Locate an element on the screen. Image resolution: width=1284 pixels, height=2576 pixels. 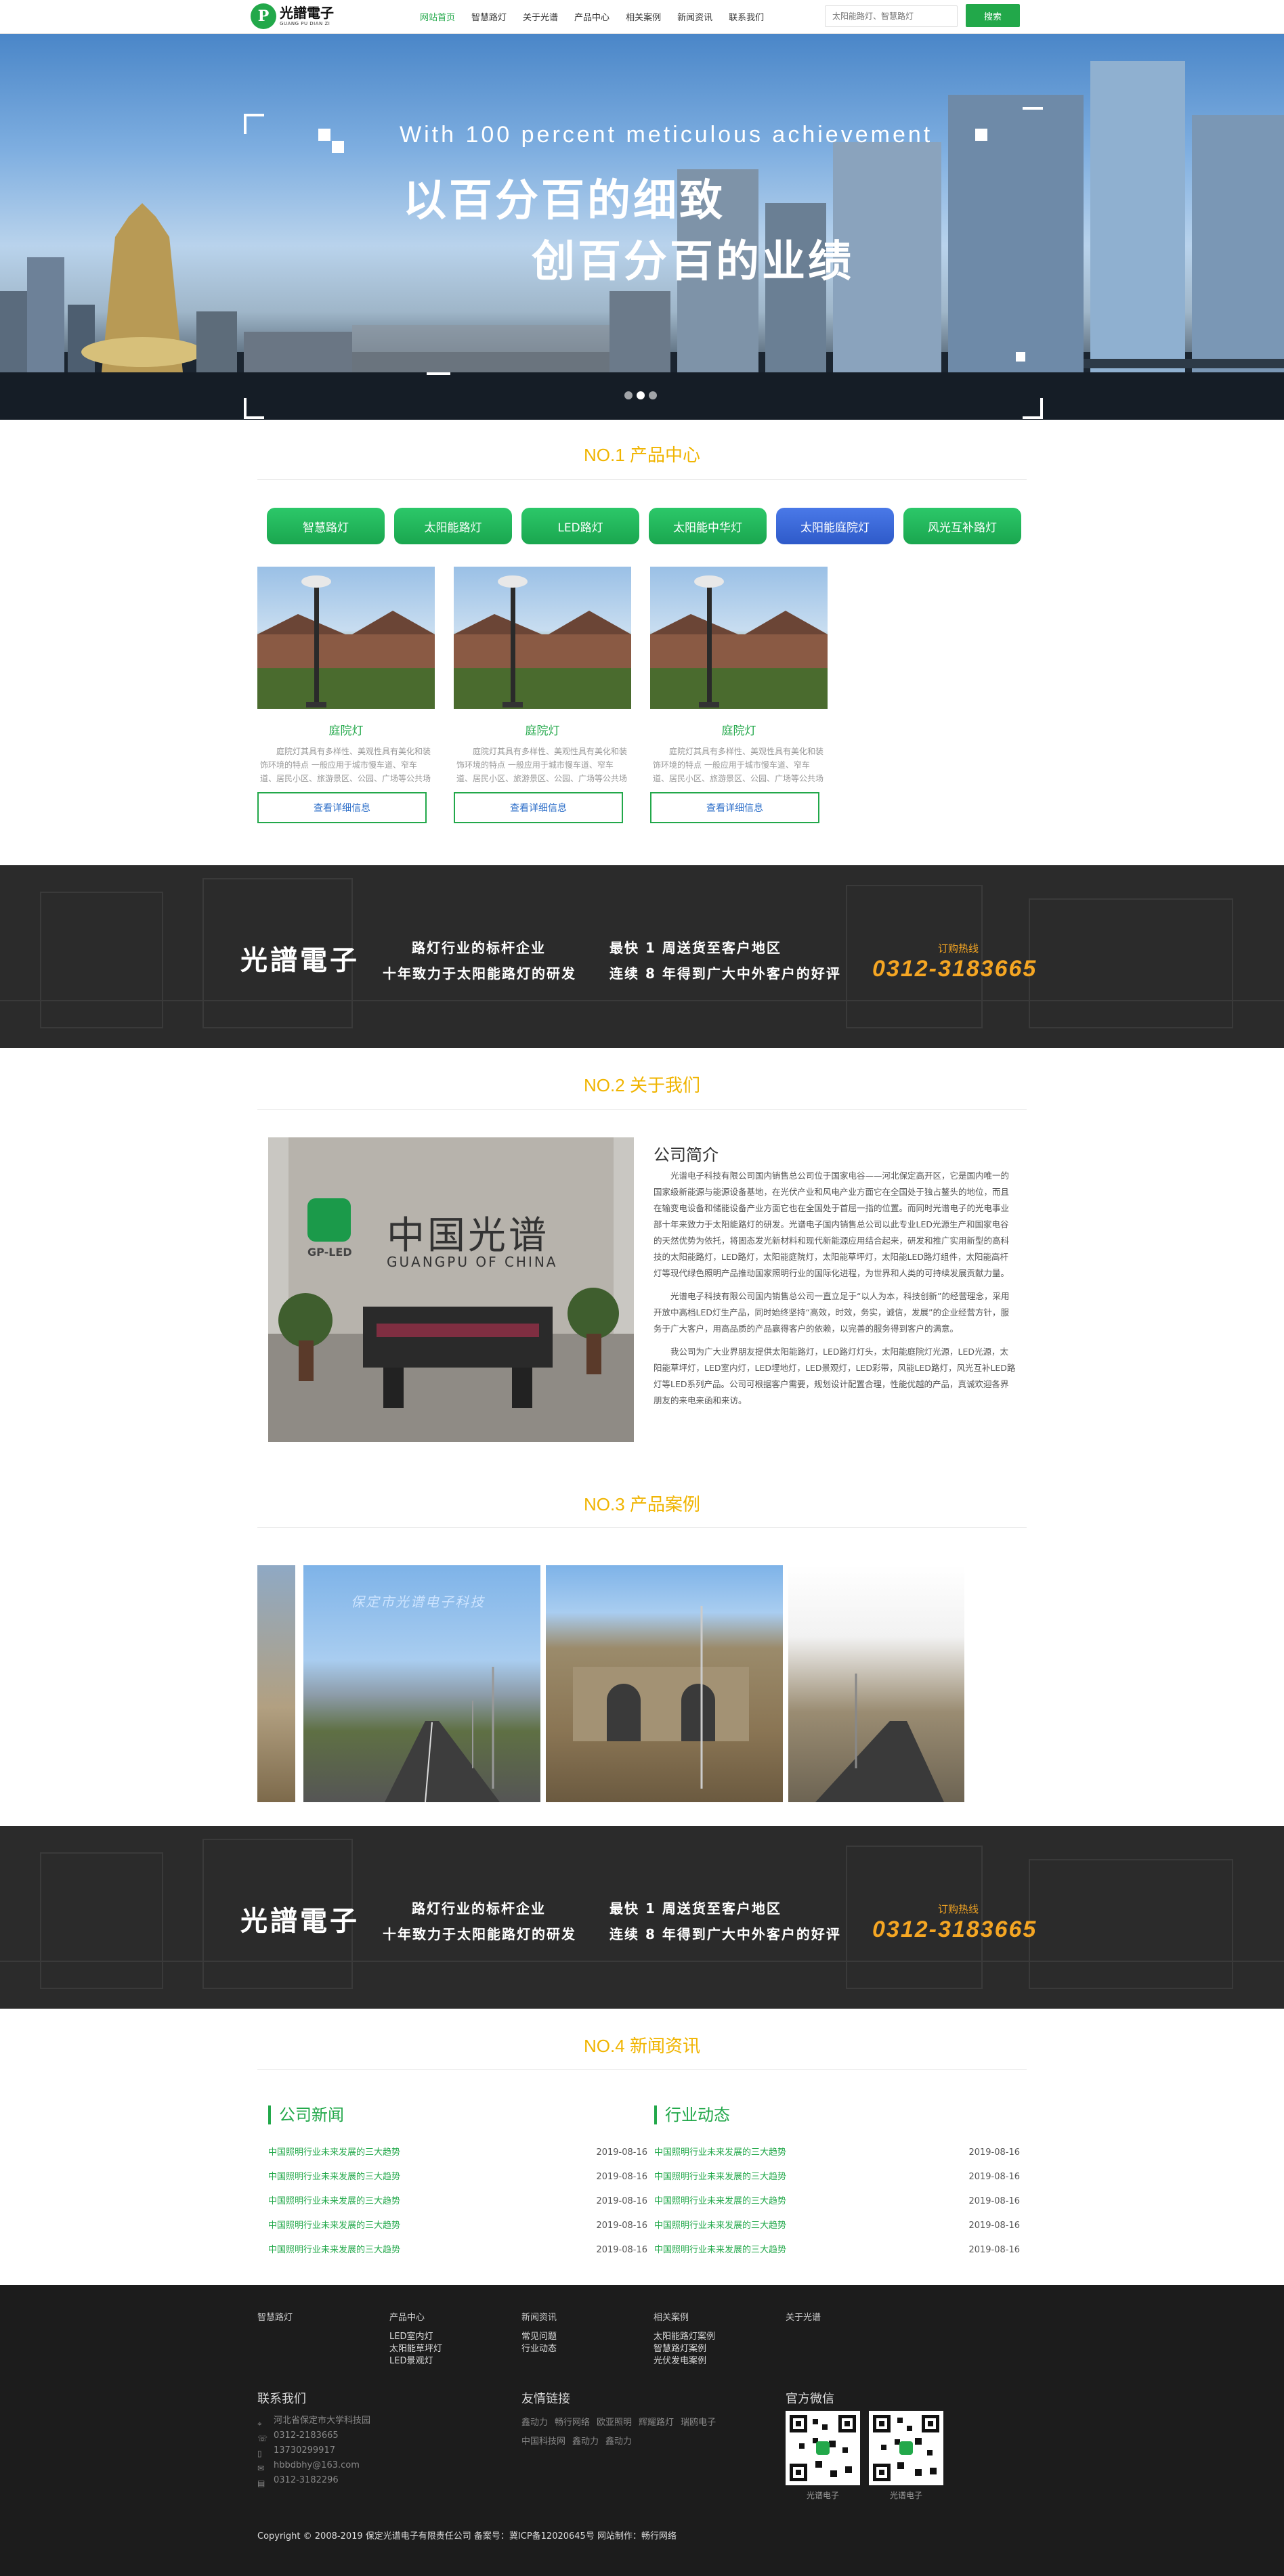
case-image: 保定市光谱电子科技 is located at coordinates (421, 1683).